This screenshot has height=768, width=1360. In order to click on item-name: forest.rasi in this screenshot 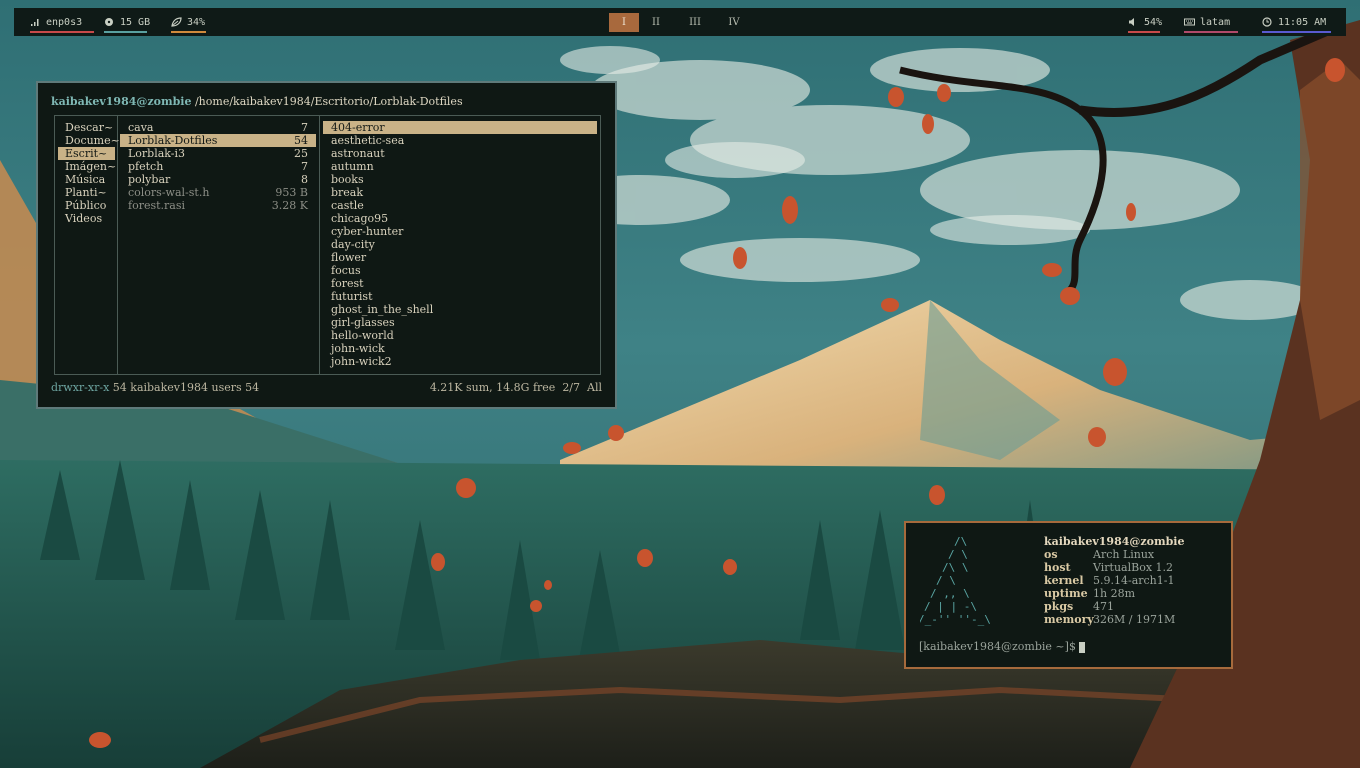, I will do `click(157, 205)`.